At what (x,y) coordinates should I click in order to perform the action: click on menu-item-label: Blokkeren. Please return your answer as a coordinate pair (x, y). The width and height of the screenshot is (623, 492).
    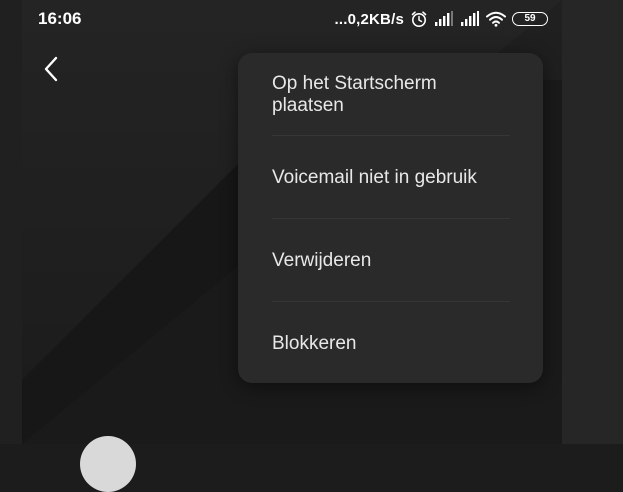
    Looking at the image, I should click on (314, 343).